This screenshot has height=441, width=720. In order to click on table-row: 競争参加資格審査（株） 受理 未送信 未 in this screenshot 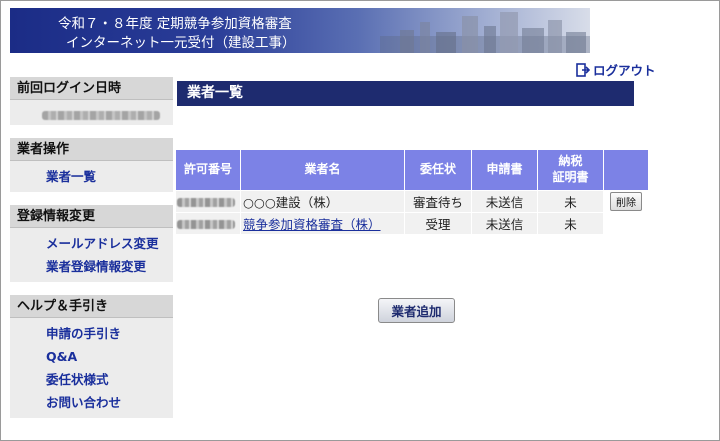, I will do `click(412, 223)`.